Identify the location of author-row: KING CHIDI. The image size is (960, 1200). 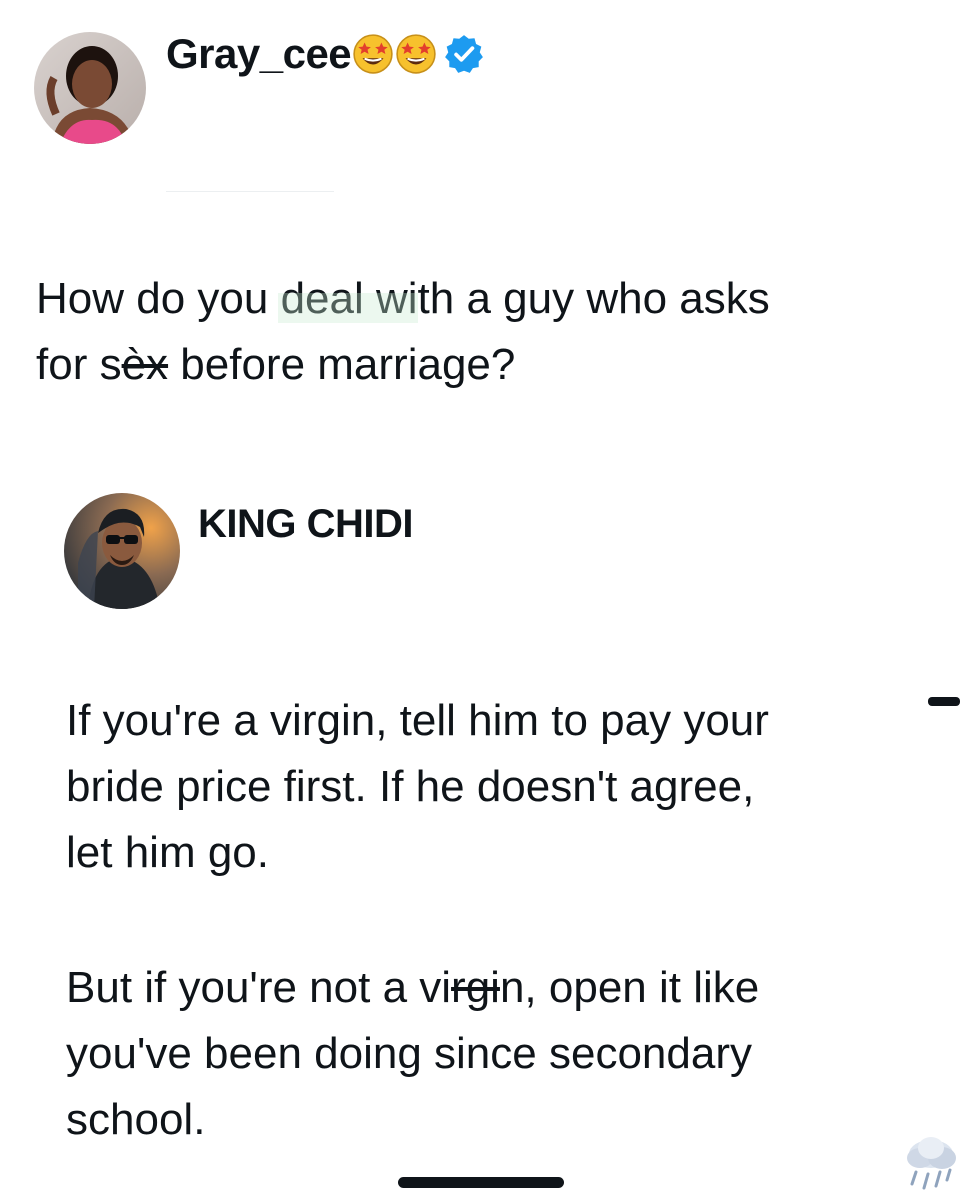
(306, 524).